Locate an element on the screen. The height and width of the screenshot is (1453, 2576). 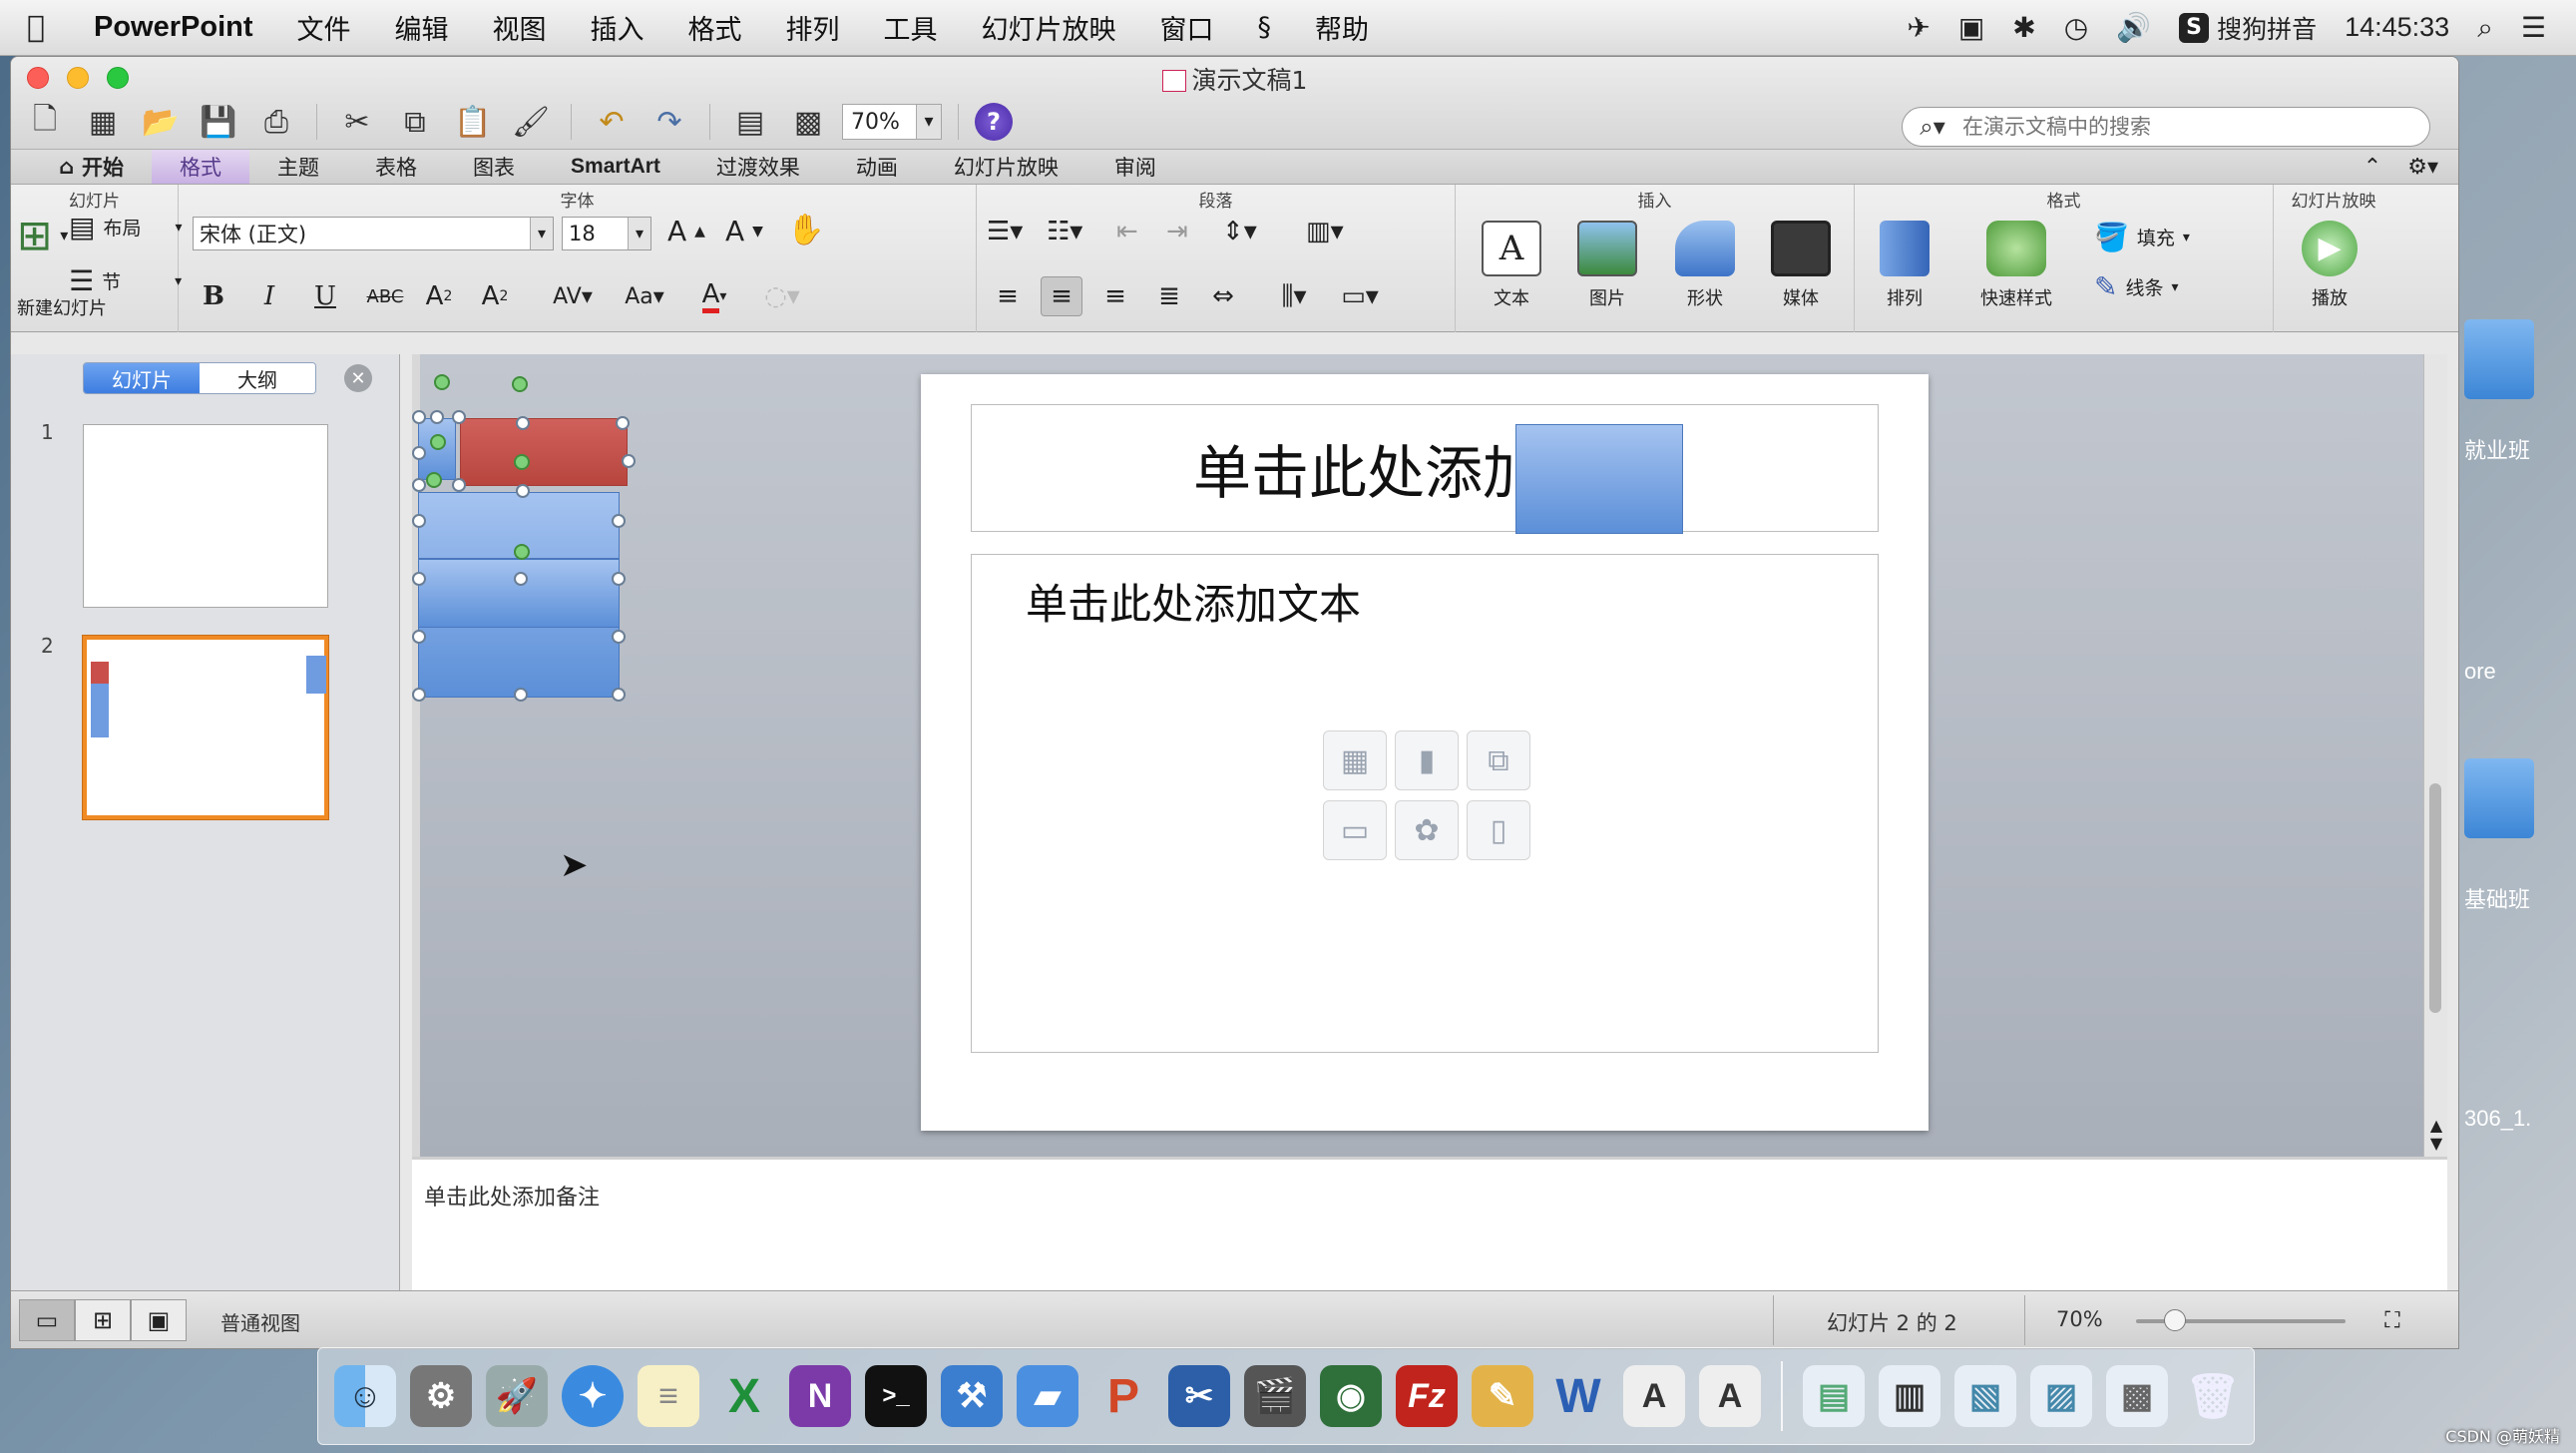
layout-button: ▤ 布局 ▾ is located at coordinates (126, 227).